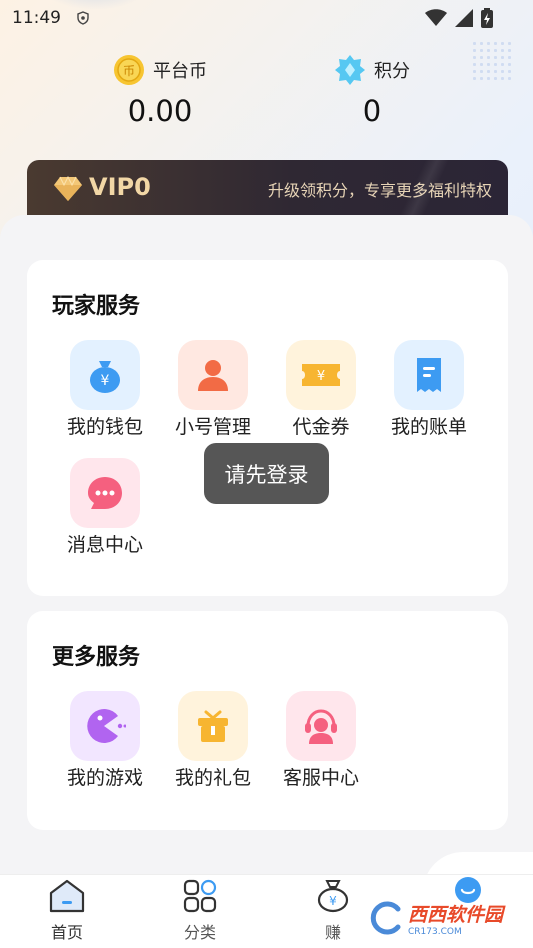 The height and width of the screenshot is (948, 533). What do you see at coordinates (67, 896) in the screenshot?
I see `home-icon` at bounding box center [67, 896].